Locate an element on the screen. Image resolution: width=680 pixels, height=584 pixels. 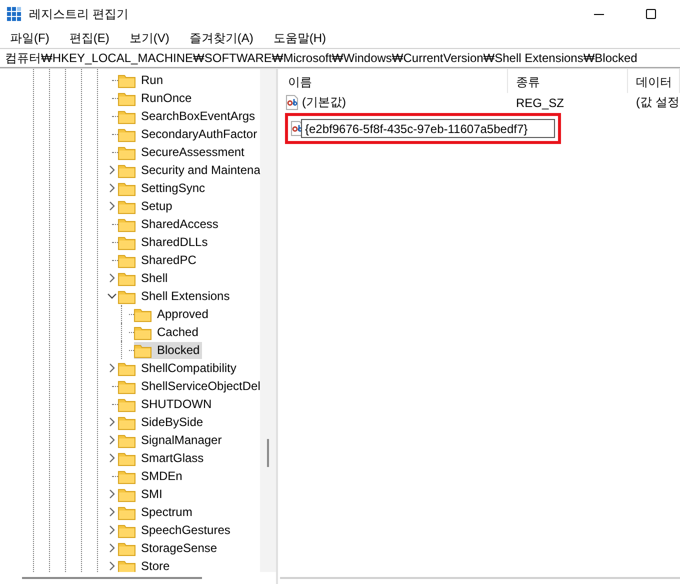
tree-item: Shell is located at coordinates (144, 278).